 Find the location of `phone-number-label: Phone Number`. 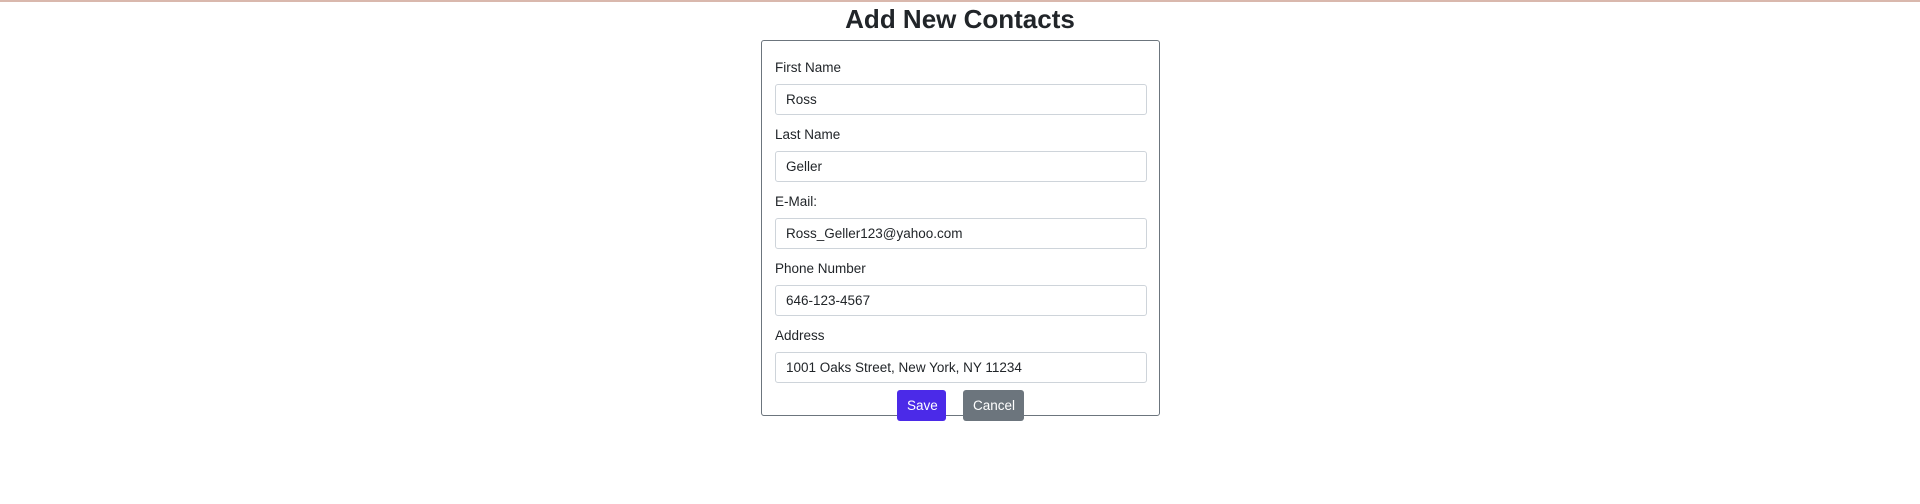

phone-number-label: Phone Number is located at coordinates (820, 268).